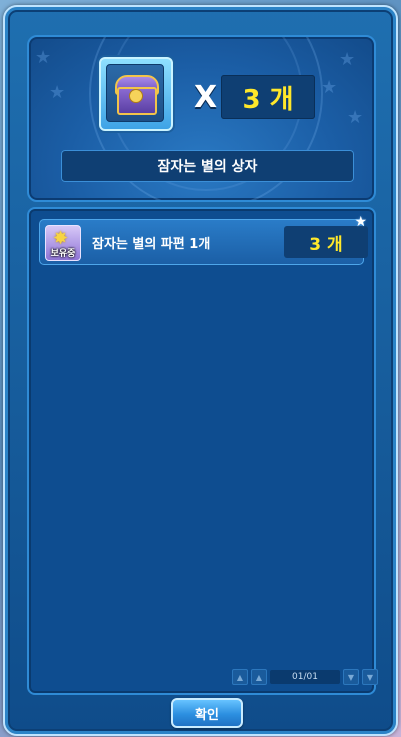 This screenshot has width=401, height=737. I want to click on list-item: ✸ 보유중 잠자는 별의 파편 1개 3 개 ★, so click(203, 239).